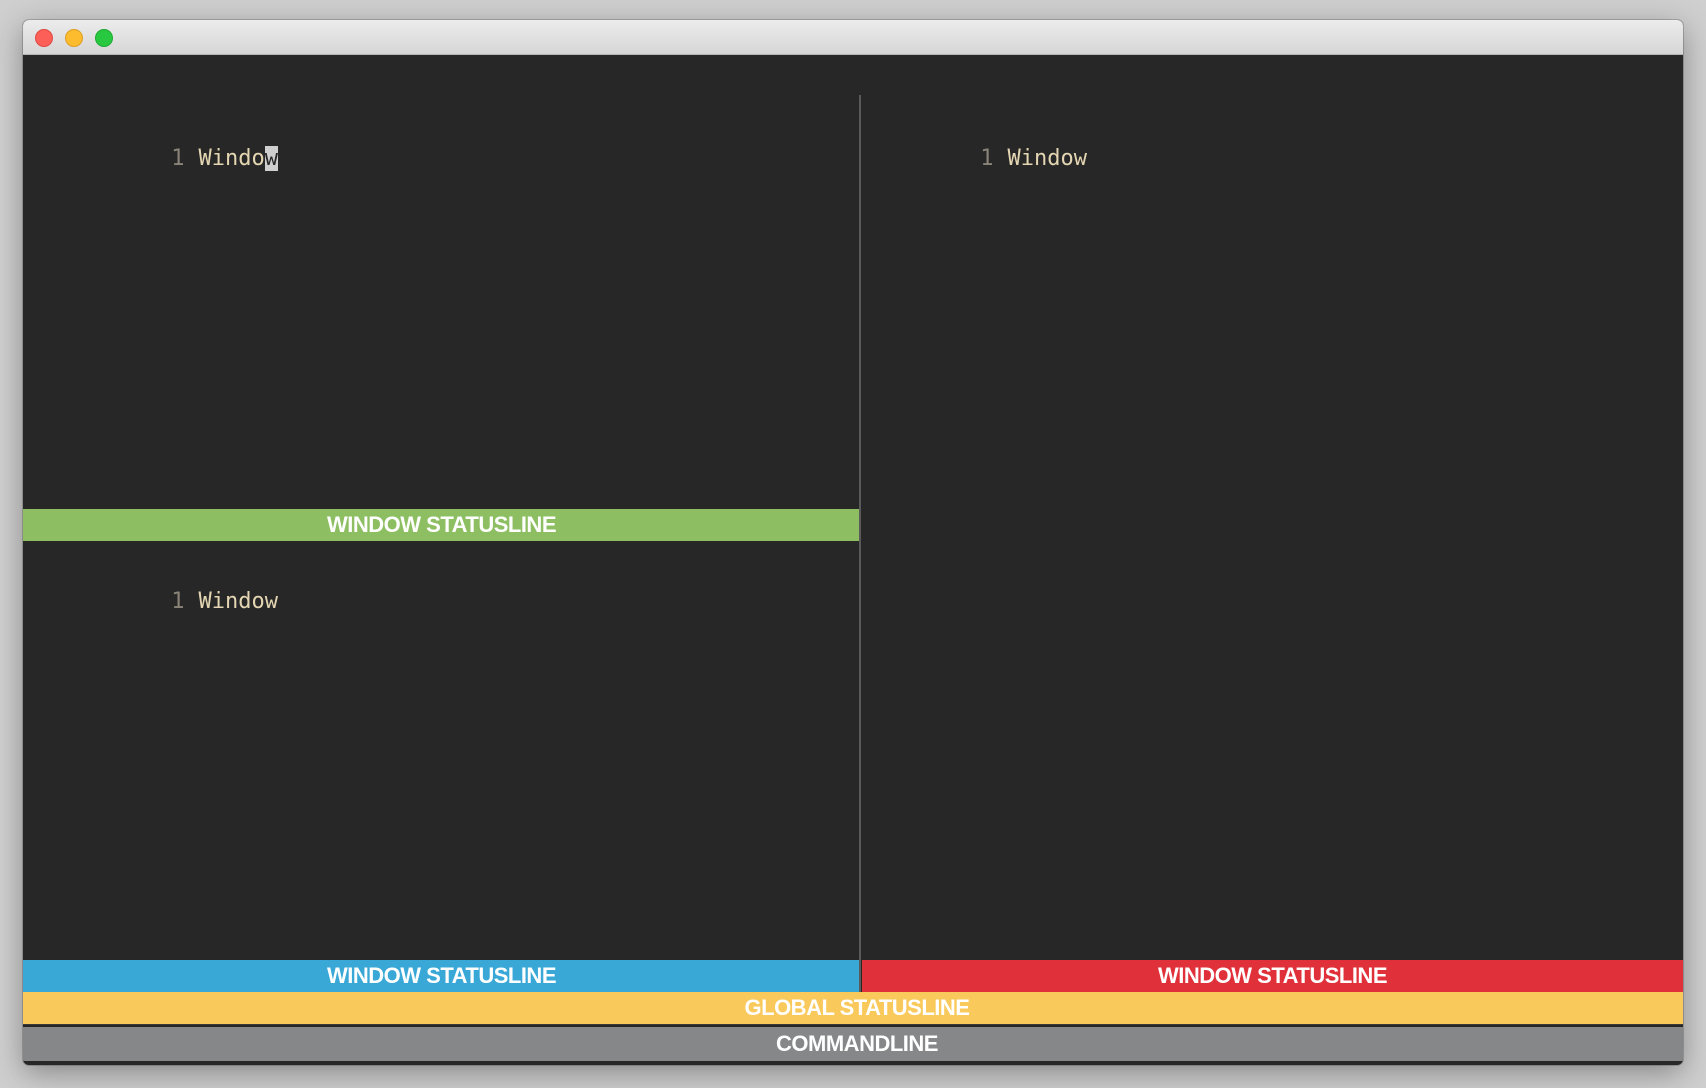  Describe the element at coordinates (271, 158) in the screenshot. I see `text-cursor: w` at that location.